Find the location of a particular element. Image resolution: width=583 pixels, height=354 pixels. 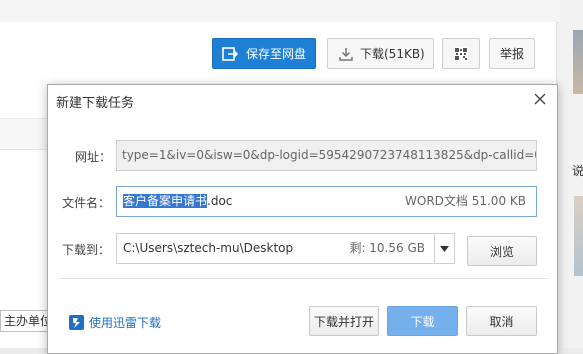

top-bar is located at coordinates (280, 11).